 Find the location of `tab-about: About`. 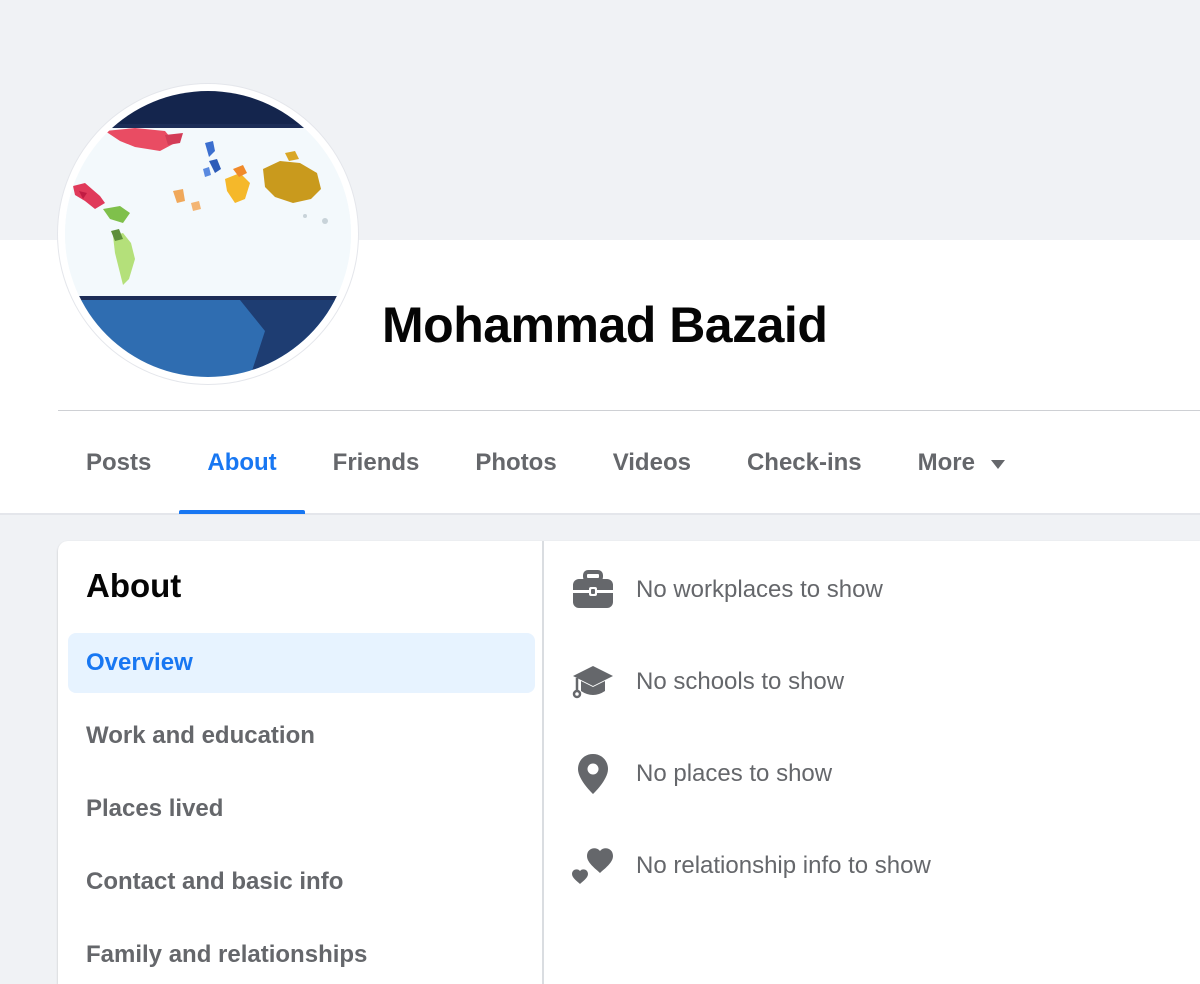

tab-about: About is located at coordinates (242, 463).